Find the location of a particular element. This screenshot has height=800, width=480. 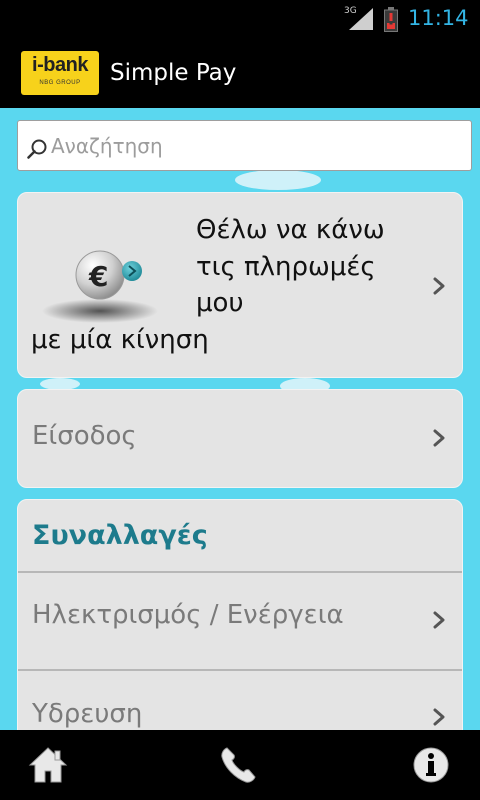

info-icon is located at coordinates (431, 765).